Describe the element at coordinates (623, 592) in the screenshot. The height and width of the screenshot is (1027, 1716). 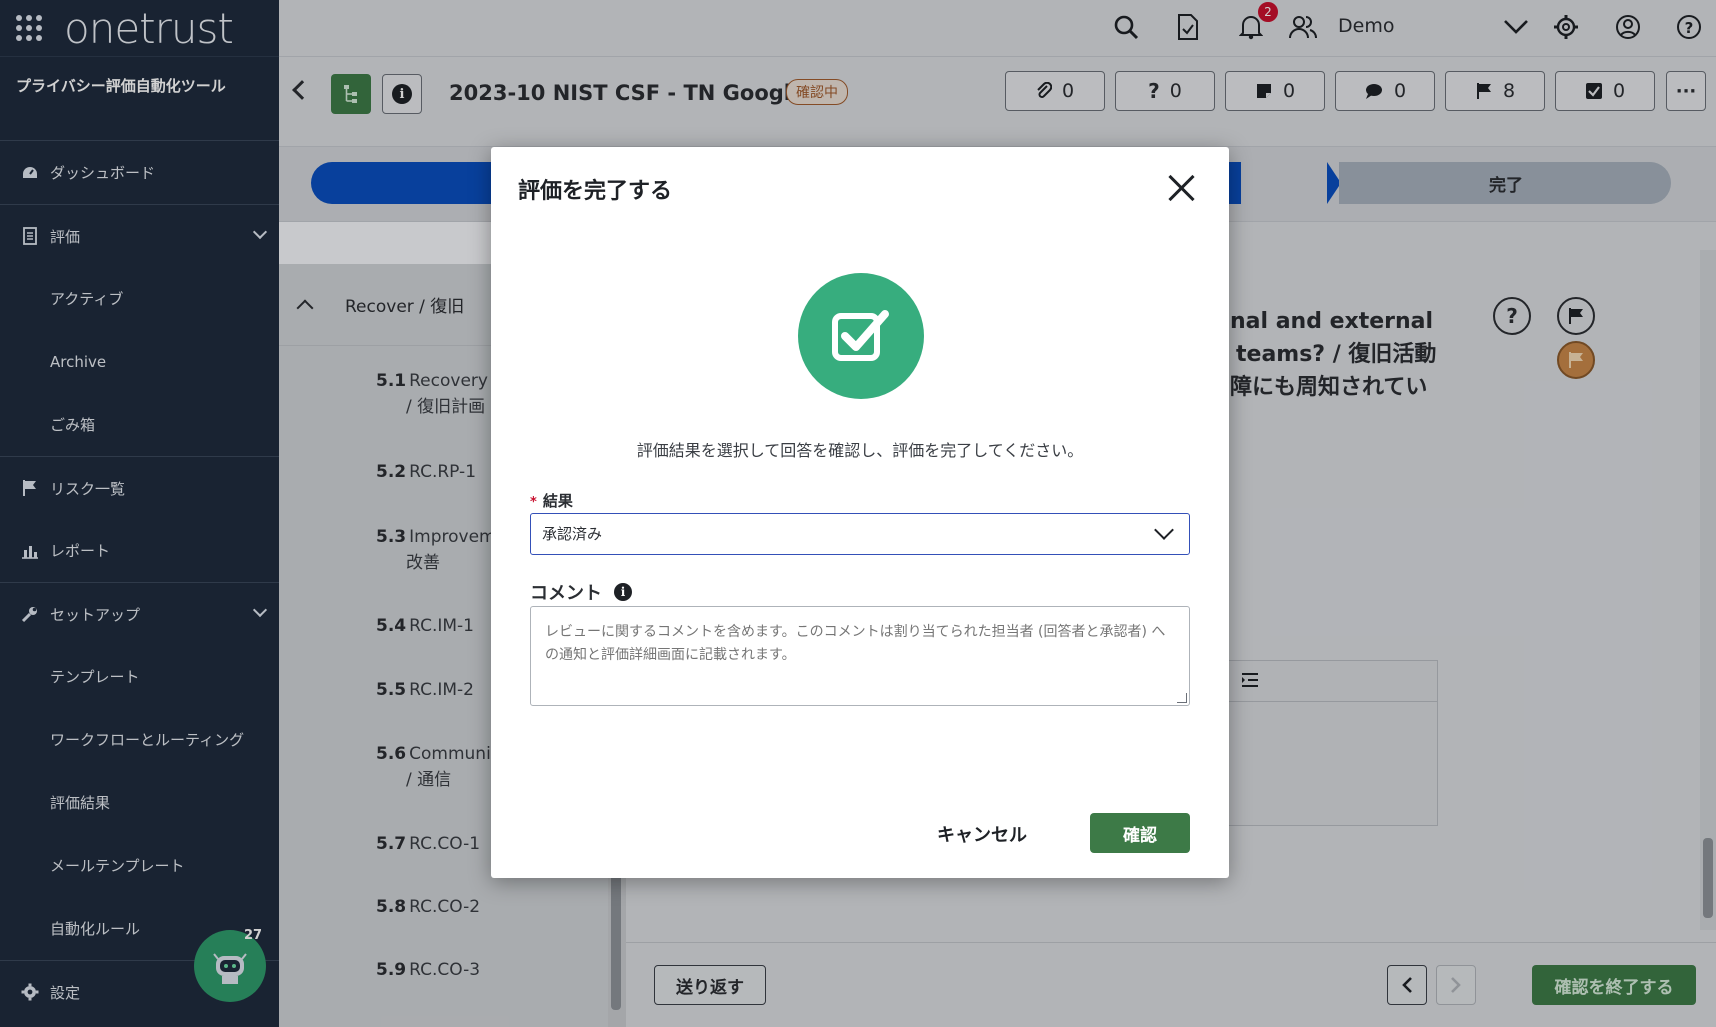
I see `info-icon: i` at that location.